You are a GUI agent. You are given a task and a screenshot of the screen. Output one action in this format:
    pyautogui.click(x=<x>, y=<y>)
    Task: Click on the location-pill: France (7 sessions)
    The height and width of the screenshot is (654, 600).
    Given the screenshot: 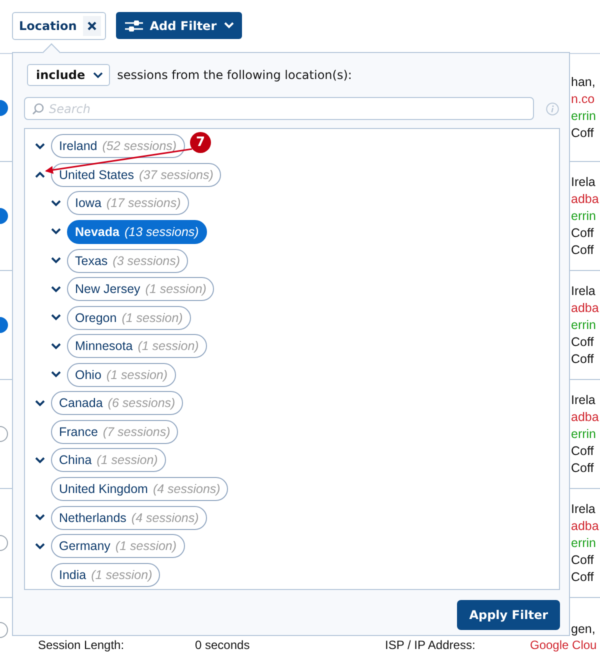 What is the action you would take?
    pyautogui.click(x=114, y=432)
    